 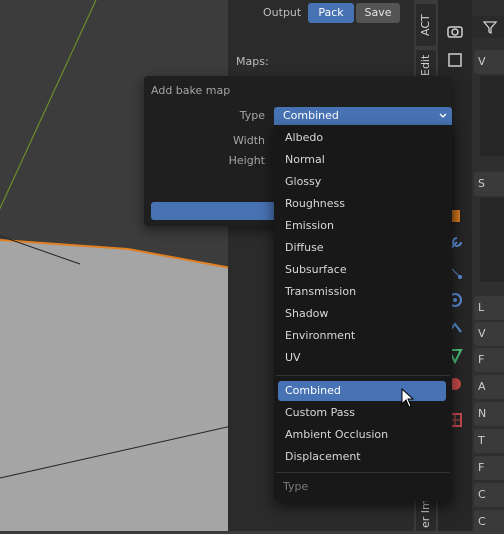 What do you see at coordinates (408, 398) in the screenshot?
I see `mouse-cursor-icon` at bounding box center [408, 398].